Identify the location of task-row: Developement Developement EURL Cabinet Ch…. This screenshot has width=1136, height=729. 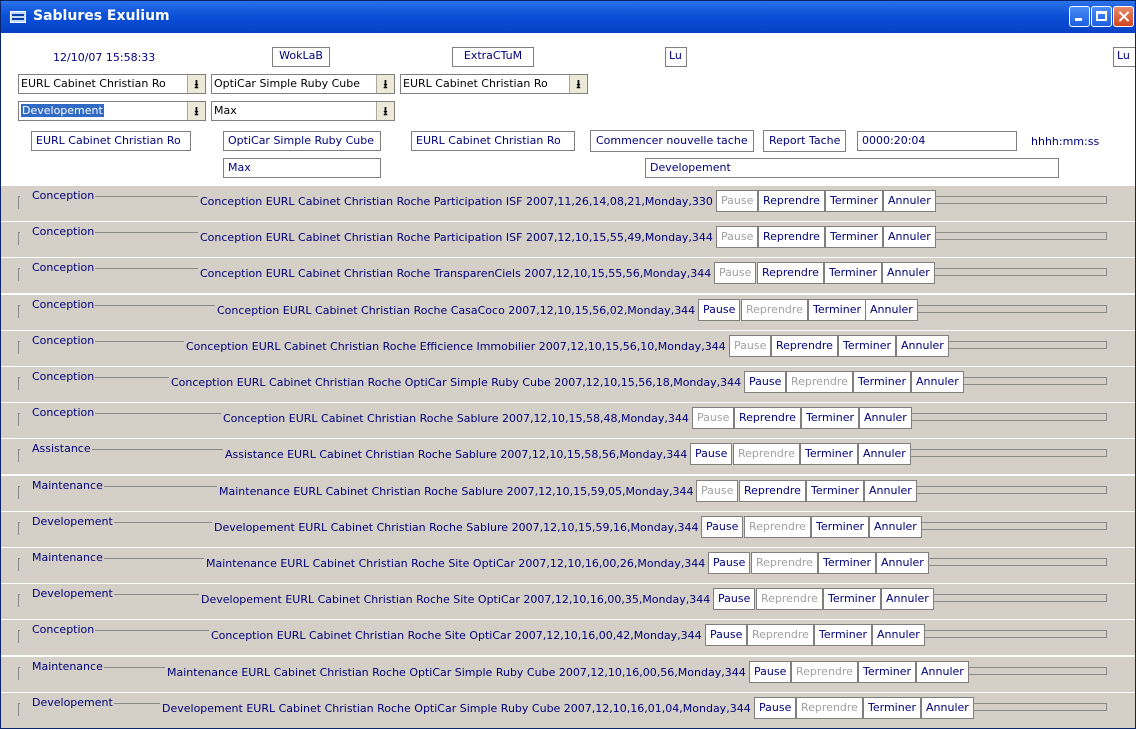
(568, 529).